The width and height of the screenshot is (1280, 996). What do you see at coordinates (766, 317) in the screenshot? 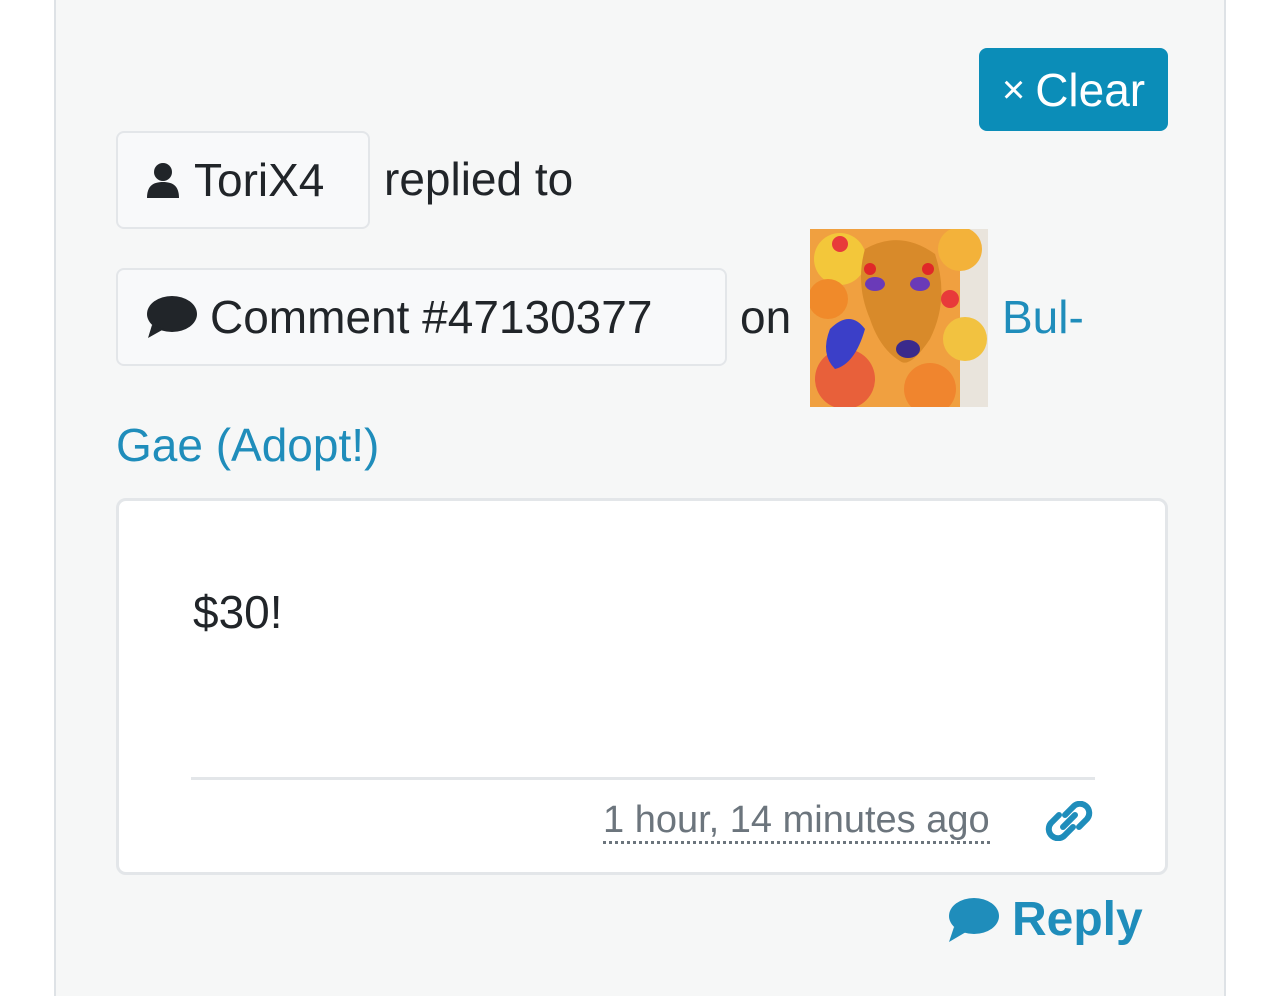
I see `on-text: on` at bounding box center [766, 317].